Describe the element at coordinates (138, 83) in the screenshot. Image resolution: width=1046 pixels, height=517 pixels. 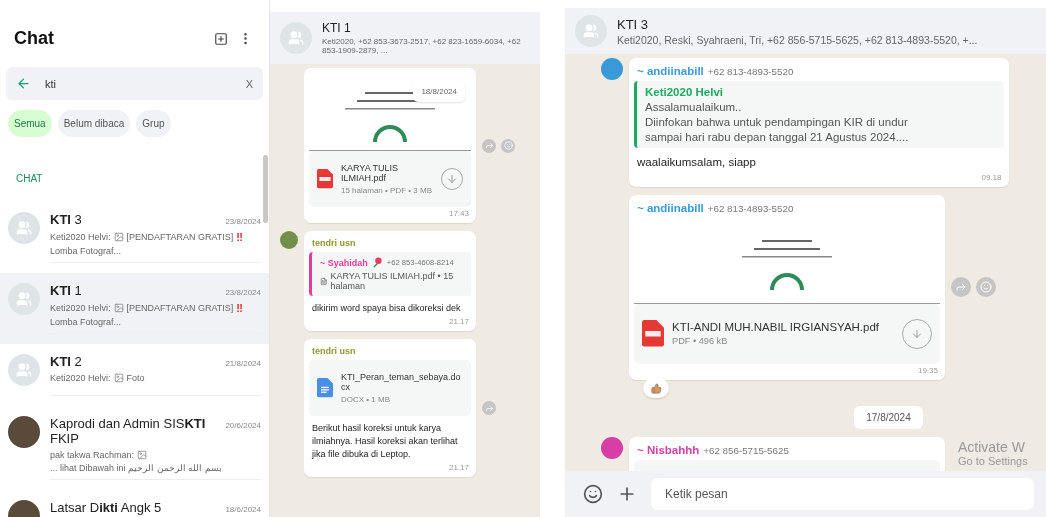
I see `search-input: kti` at that location.